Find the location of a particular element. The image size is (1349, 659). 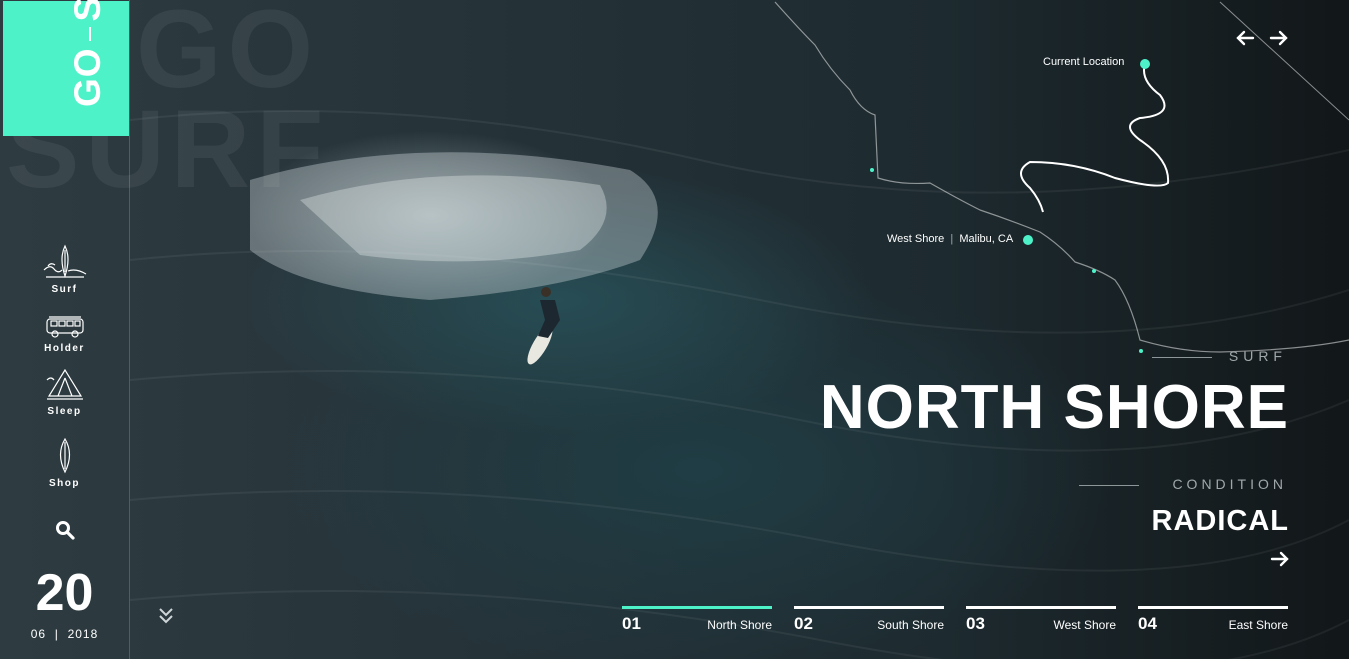

nav-label-shop: Shop is located at coordinates (64, 483).